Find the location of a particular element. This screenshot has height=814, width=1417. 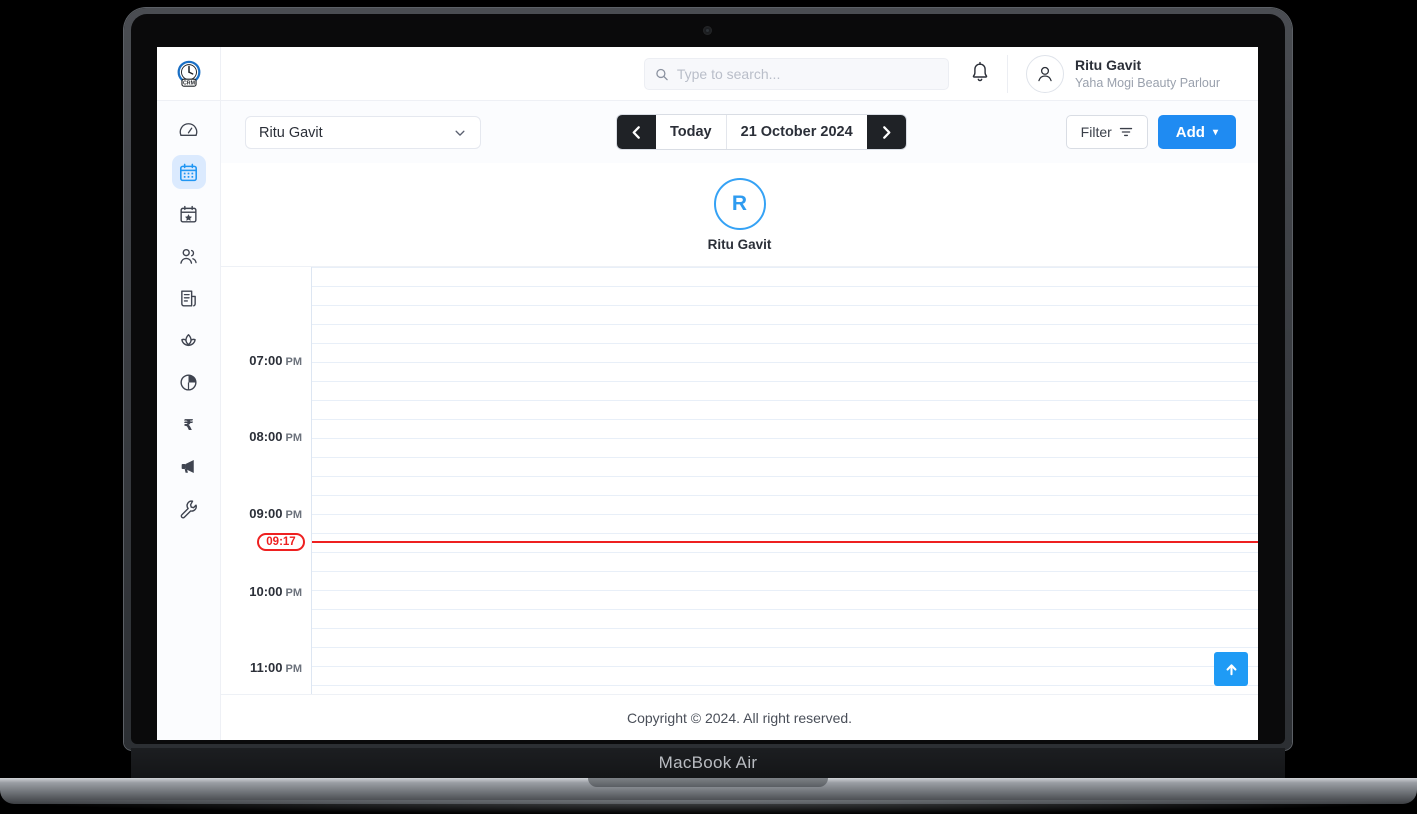

staff-column-name: Ritu Gavit is located at coordinates (739, 244).